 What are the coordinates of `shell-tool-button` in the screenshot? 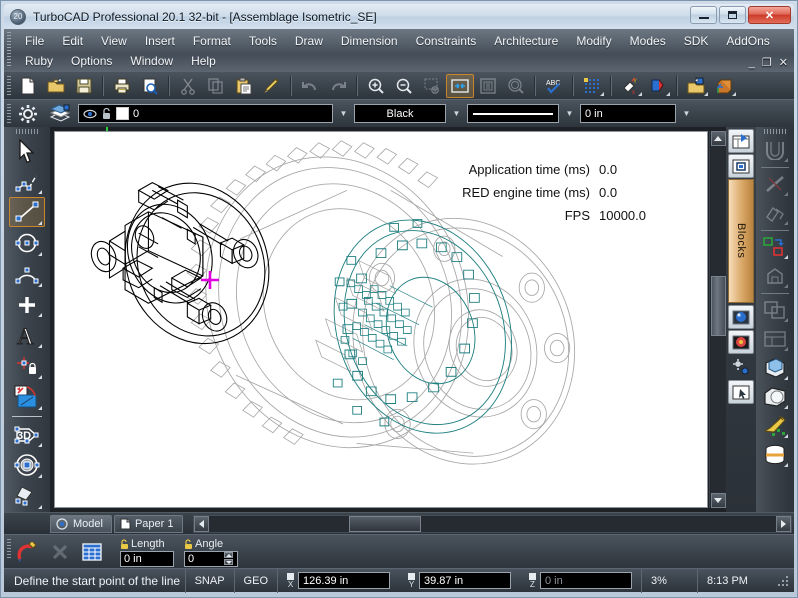 It's located at (775, 368).